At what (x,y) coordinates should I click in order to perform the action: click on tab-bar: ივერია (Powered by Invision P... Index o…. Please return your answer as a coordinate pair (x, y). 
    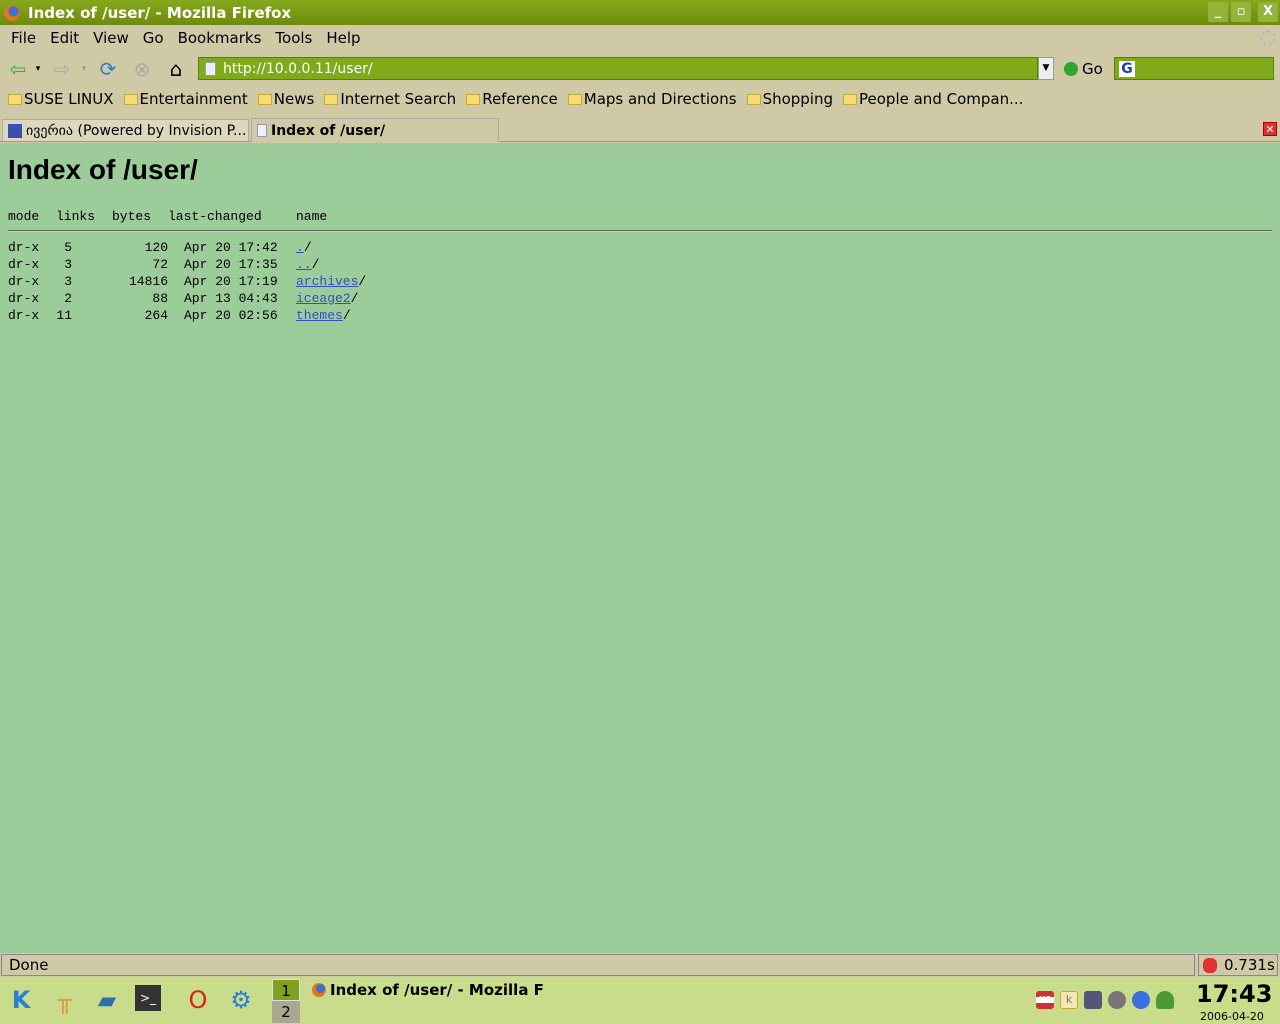
    Looking at the image, I should click on (640, 130).